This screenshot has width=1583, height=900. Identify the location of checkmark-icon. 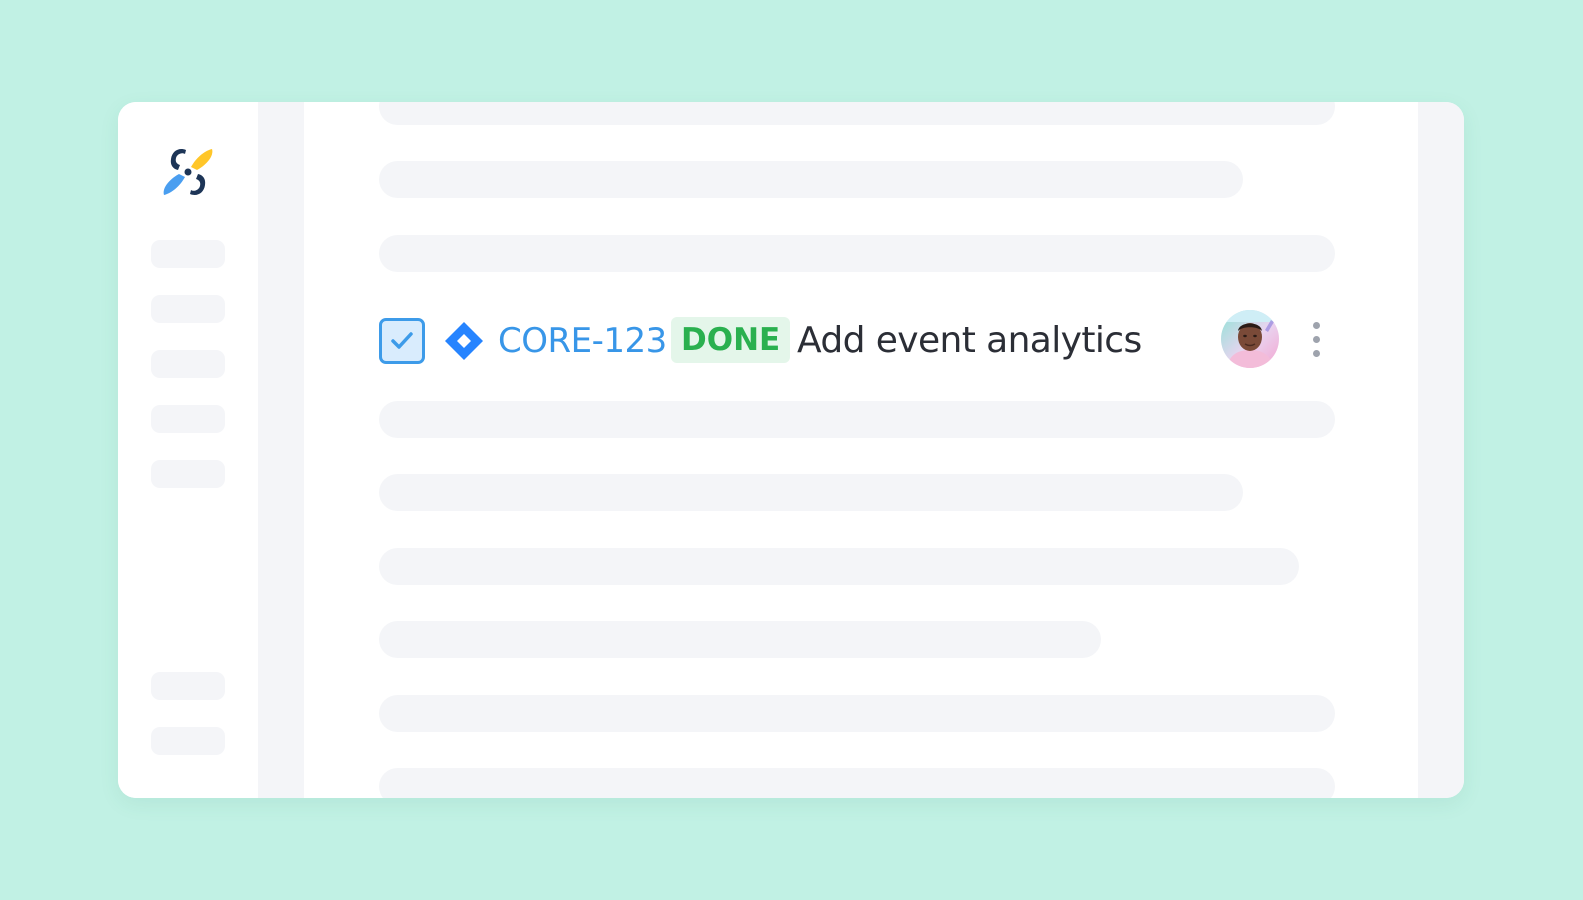
(402, 340).